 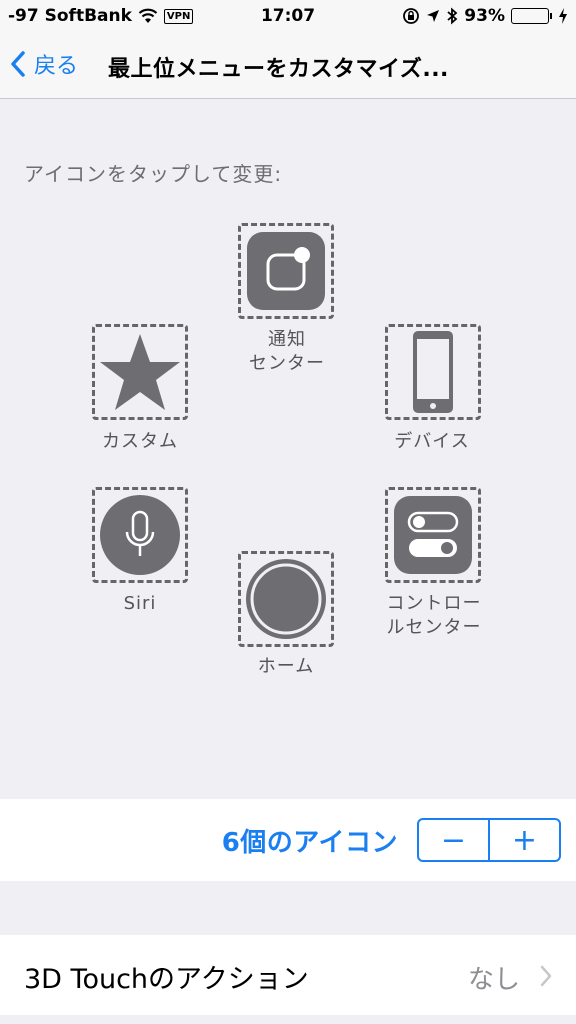 I want to click on siri-slot, so click(x=140, y=535).